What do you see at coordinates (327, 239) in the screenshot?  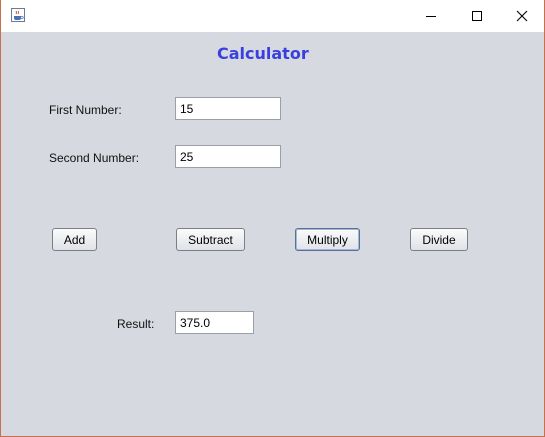 I see `multiply-button: Multiply` at bounding box center [327, 239].